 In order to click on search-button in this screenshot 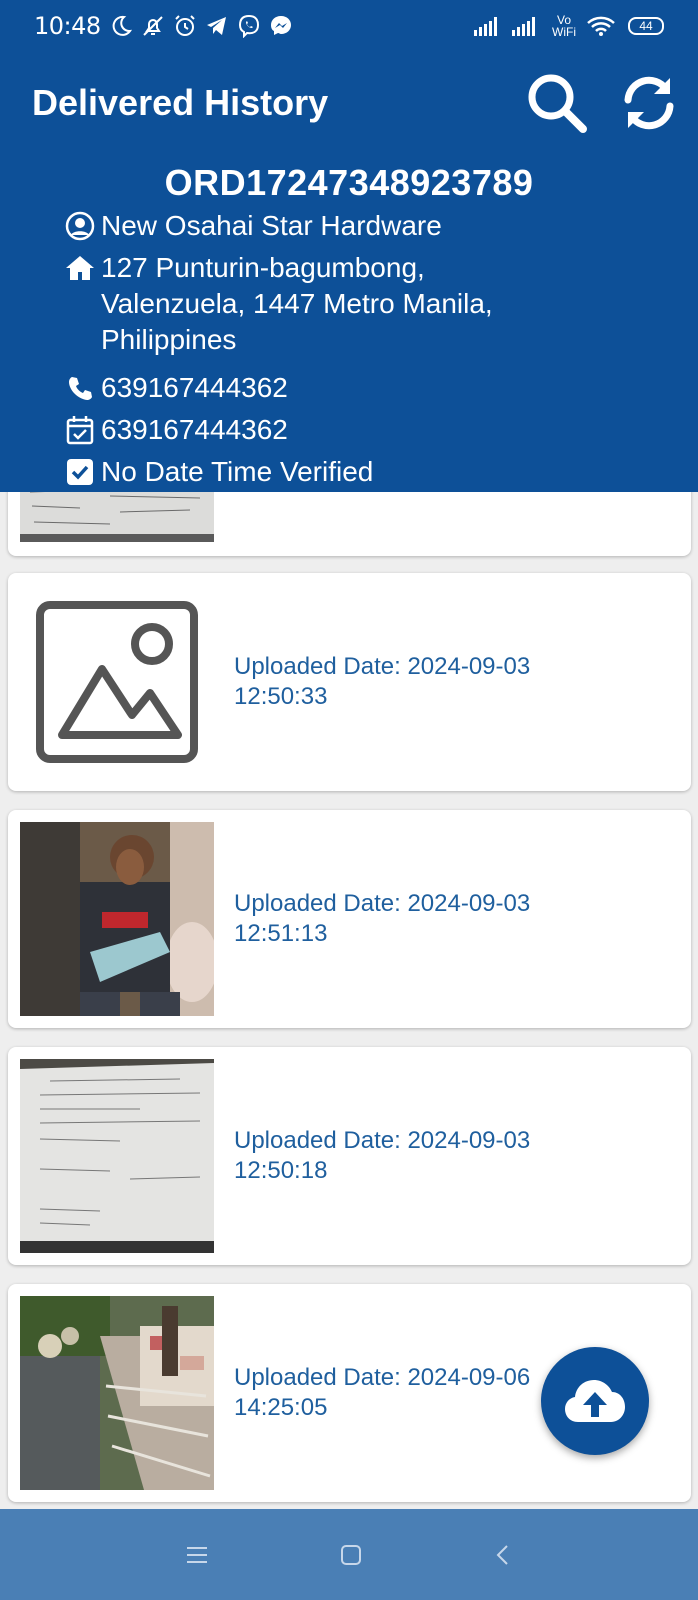, I will do `click(557, 103)`.